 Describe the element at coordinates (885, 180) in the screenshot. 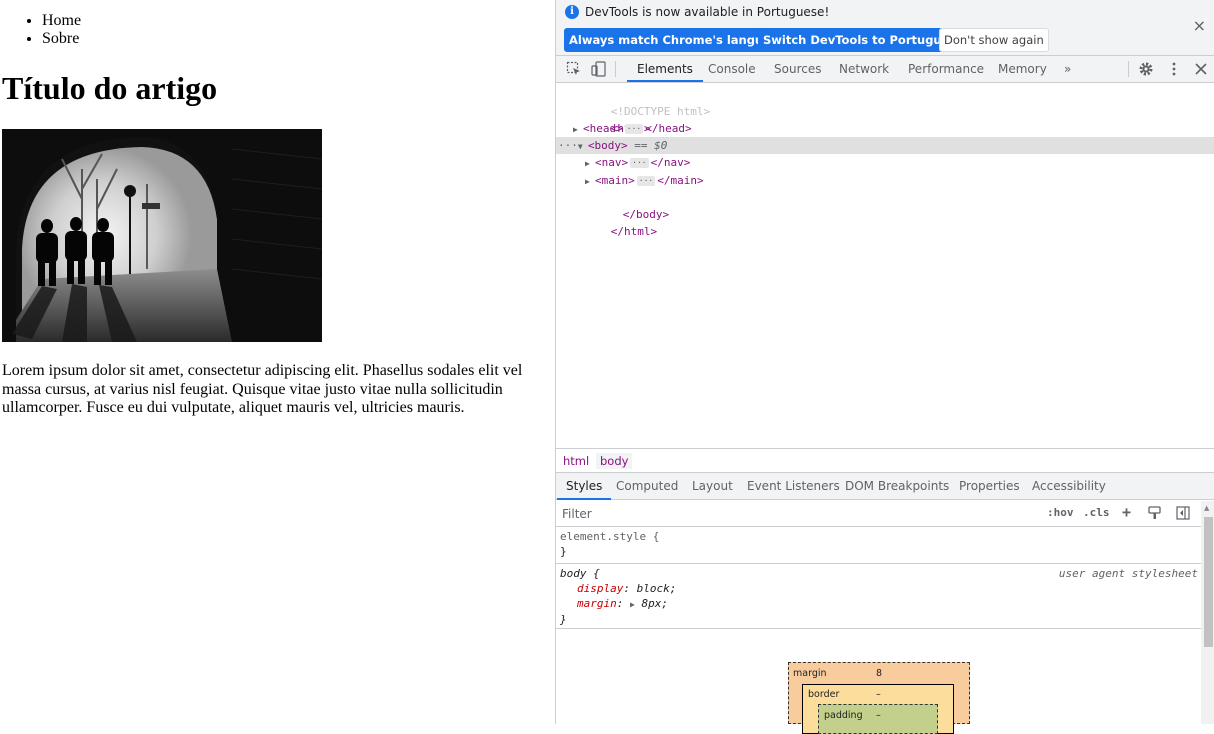

I see `dom-main: ▶ <main> ··· </main>` at that location.